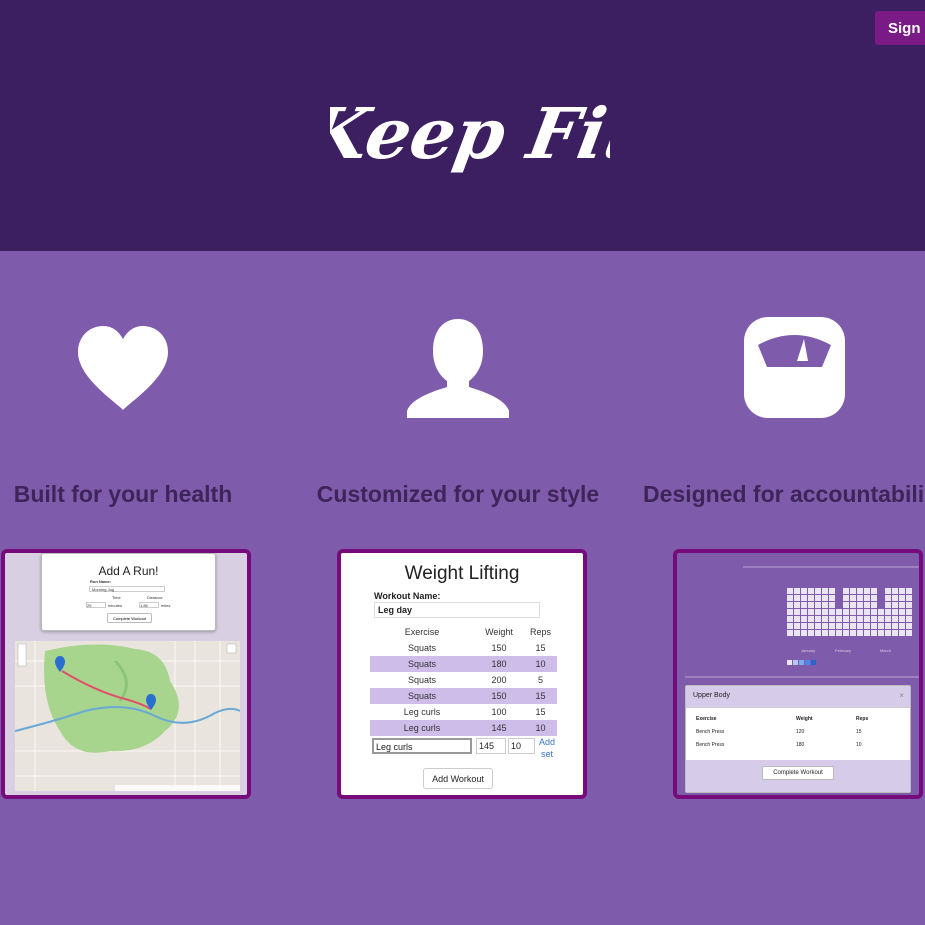 This screenshot has width=925, height=925. I want to click on time-unit: minutes, so click(115, 605).